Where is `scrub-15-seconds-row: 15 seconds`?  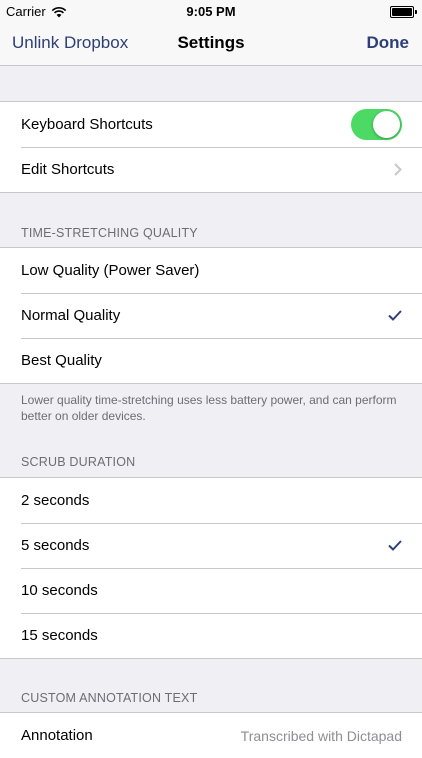
scrub-15-seconds-row: 15 seconds is located at coordinates (211, 635).